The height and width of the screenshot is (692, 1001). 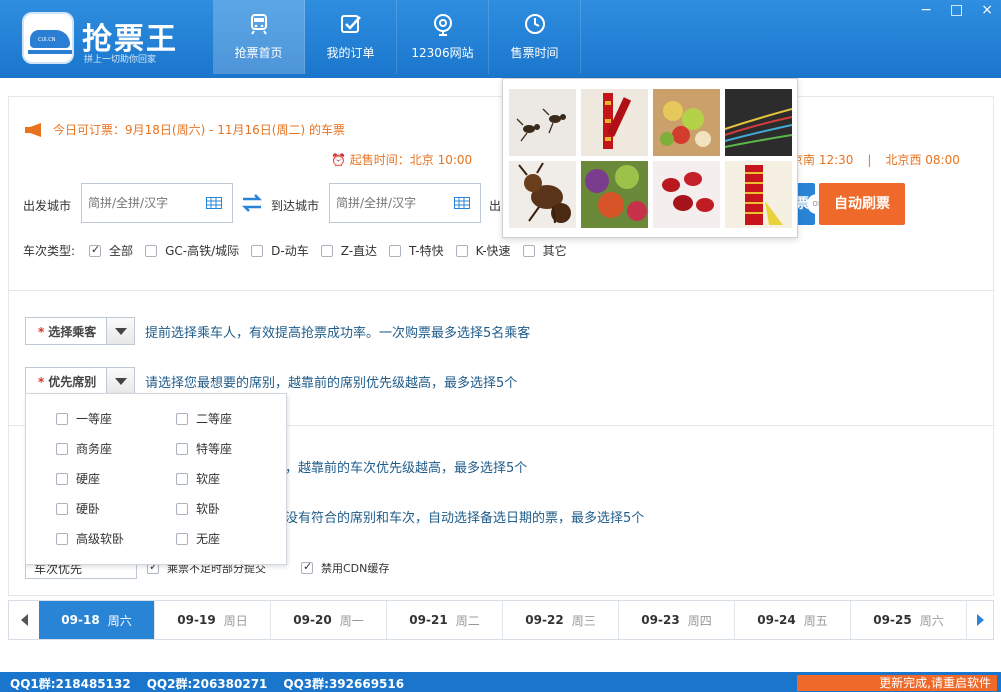 I want to click on date-tab-0923: 09-23 周四, so click(x=677, y=620).